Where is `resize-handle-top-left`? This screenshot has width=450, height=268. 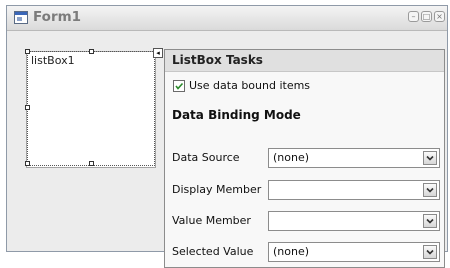 resize-handle-top-left is located at coordinates (27, 51).